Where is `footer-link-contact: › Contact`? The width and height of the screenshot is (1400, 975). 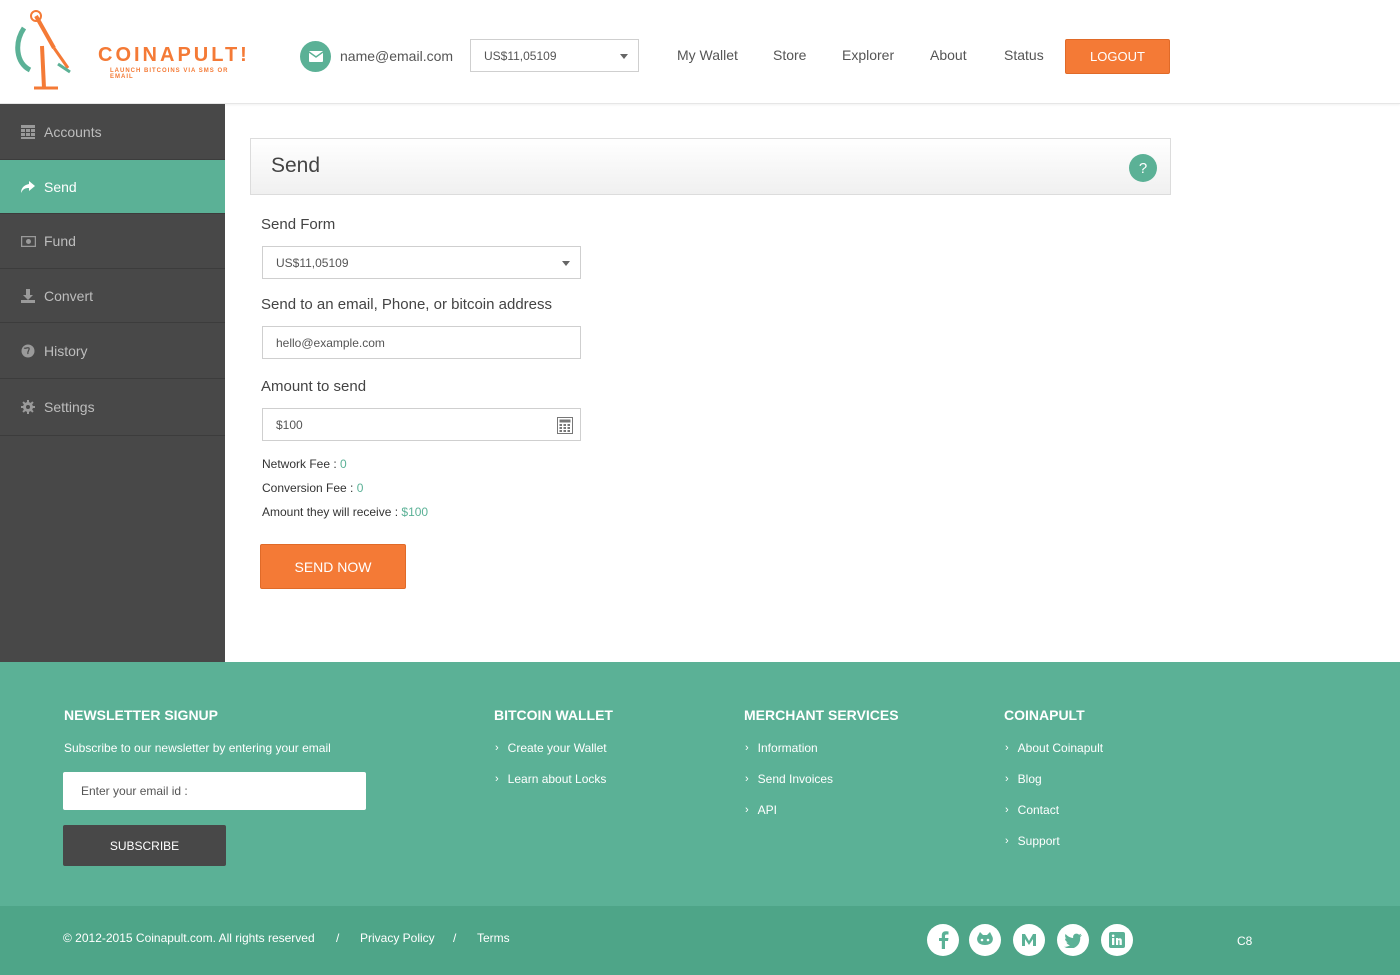 footer-link-contact: › Contact is located at coordinates (1032, 810).